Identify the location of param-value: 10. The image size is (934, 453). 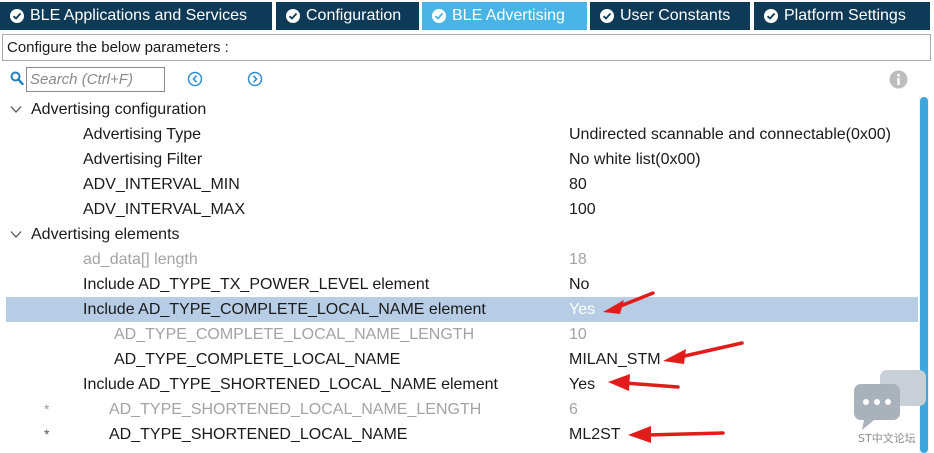
(578, 334).